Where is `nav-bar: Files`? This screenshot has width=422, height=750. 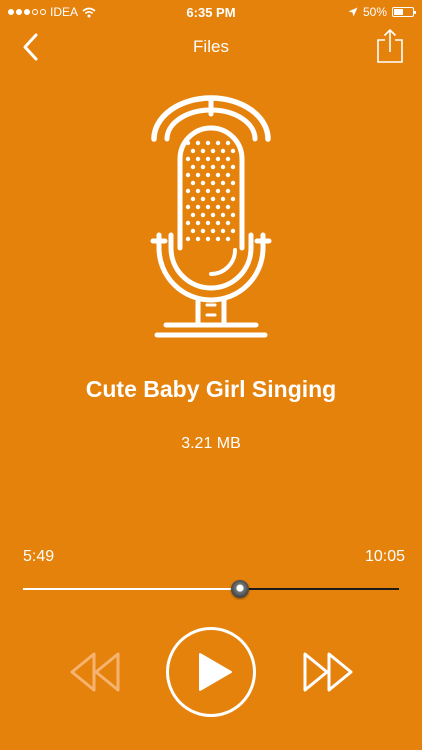
nav-bar: Files is located at coordinates (211, 47).